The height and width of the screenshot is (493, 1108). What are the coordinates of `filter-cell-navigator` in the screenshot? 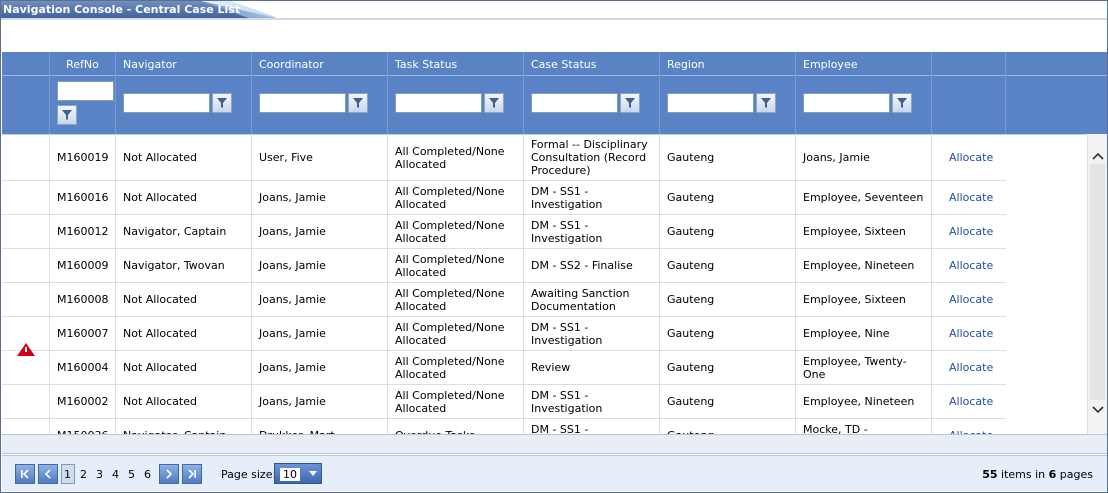 It's located at (183, 105).